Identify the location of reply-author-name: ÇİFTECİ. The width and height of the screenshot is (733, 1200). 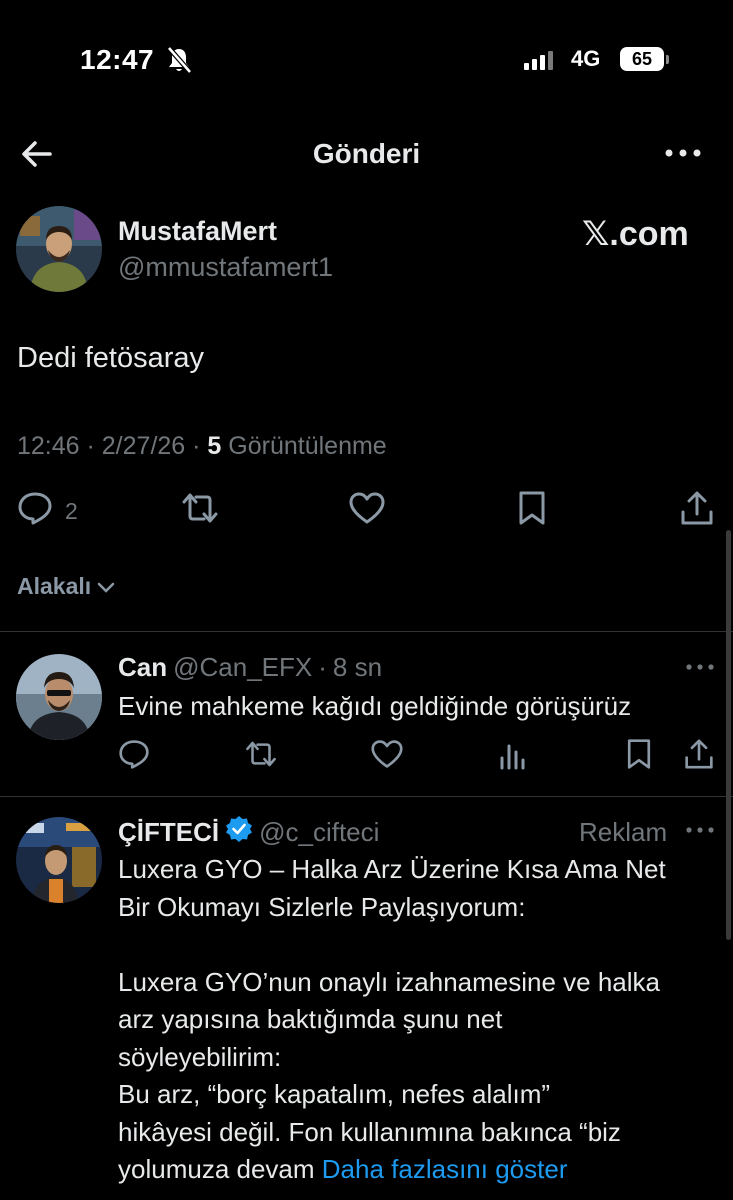
(168, 832).